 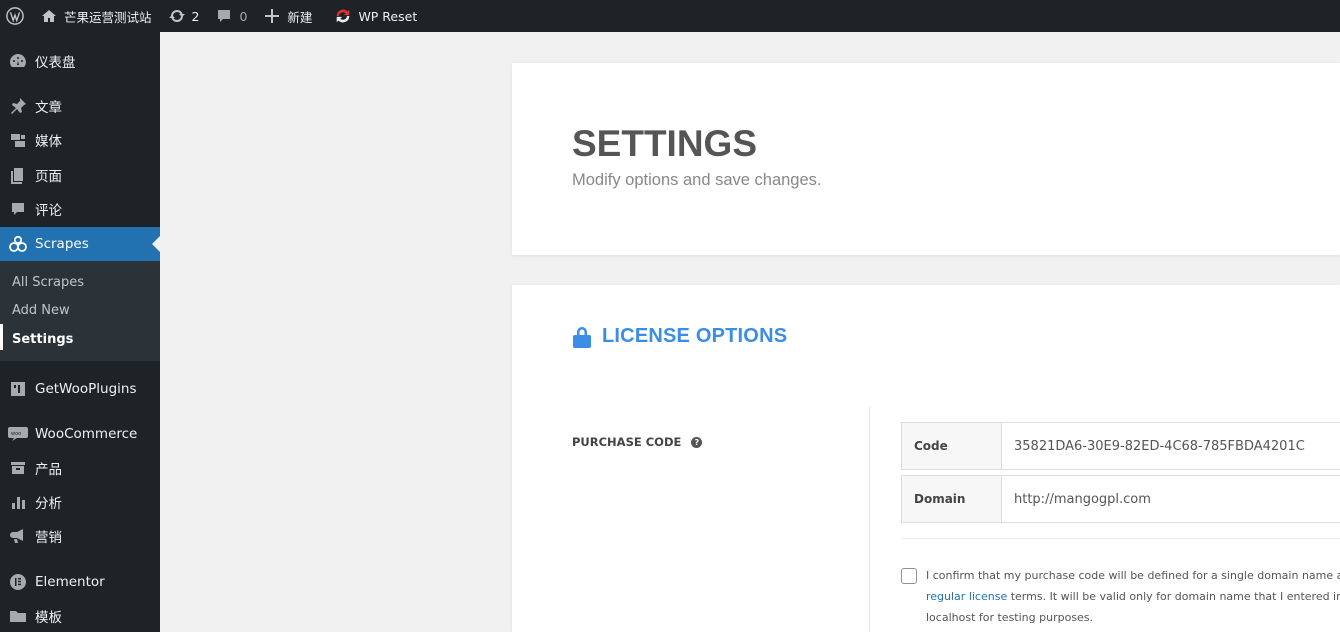 What do you see at coordinates (86, 434) in the screenshot?
I see `sidebar-label: WooCommerce` at bounding box center [86, 434].